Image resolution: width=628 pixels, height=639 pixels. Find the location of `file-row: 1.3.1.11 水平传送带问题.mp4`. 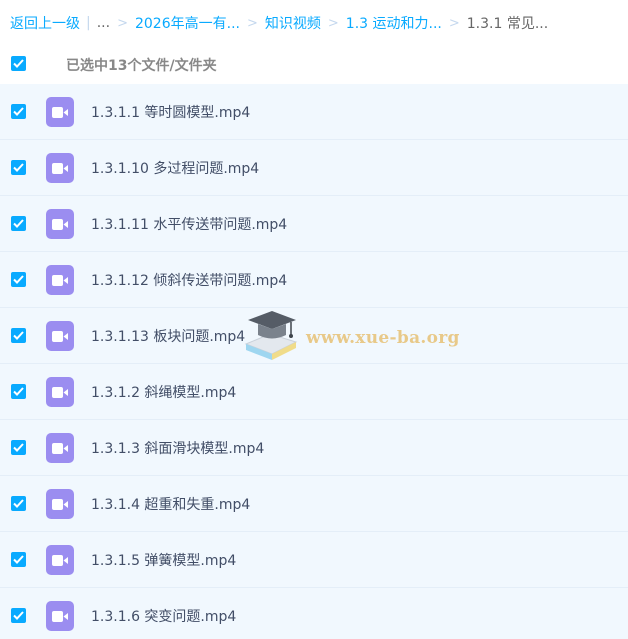

file-row: 1.3.1.11 水平传送带问题.mp4 is located at coordinates (314, 224).